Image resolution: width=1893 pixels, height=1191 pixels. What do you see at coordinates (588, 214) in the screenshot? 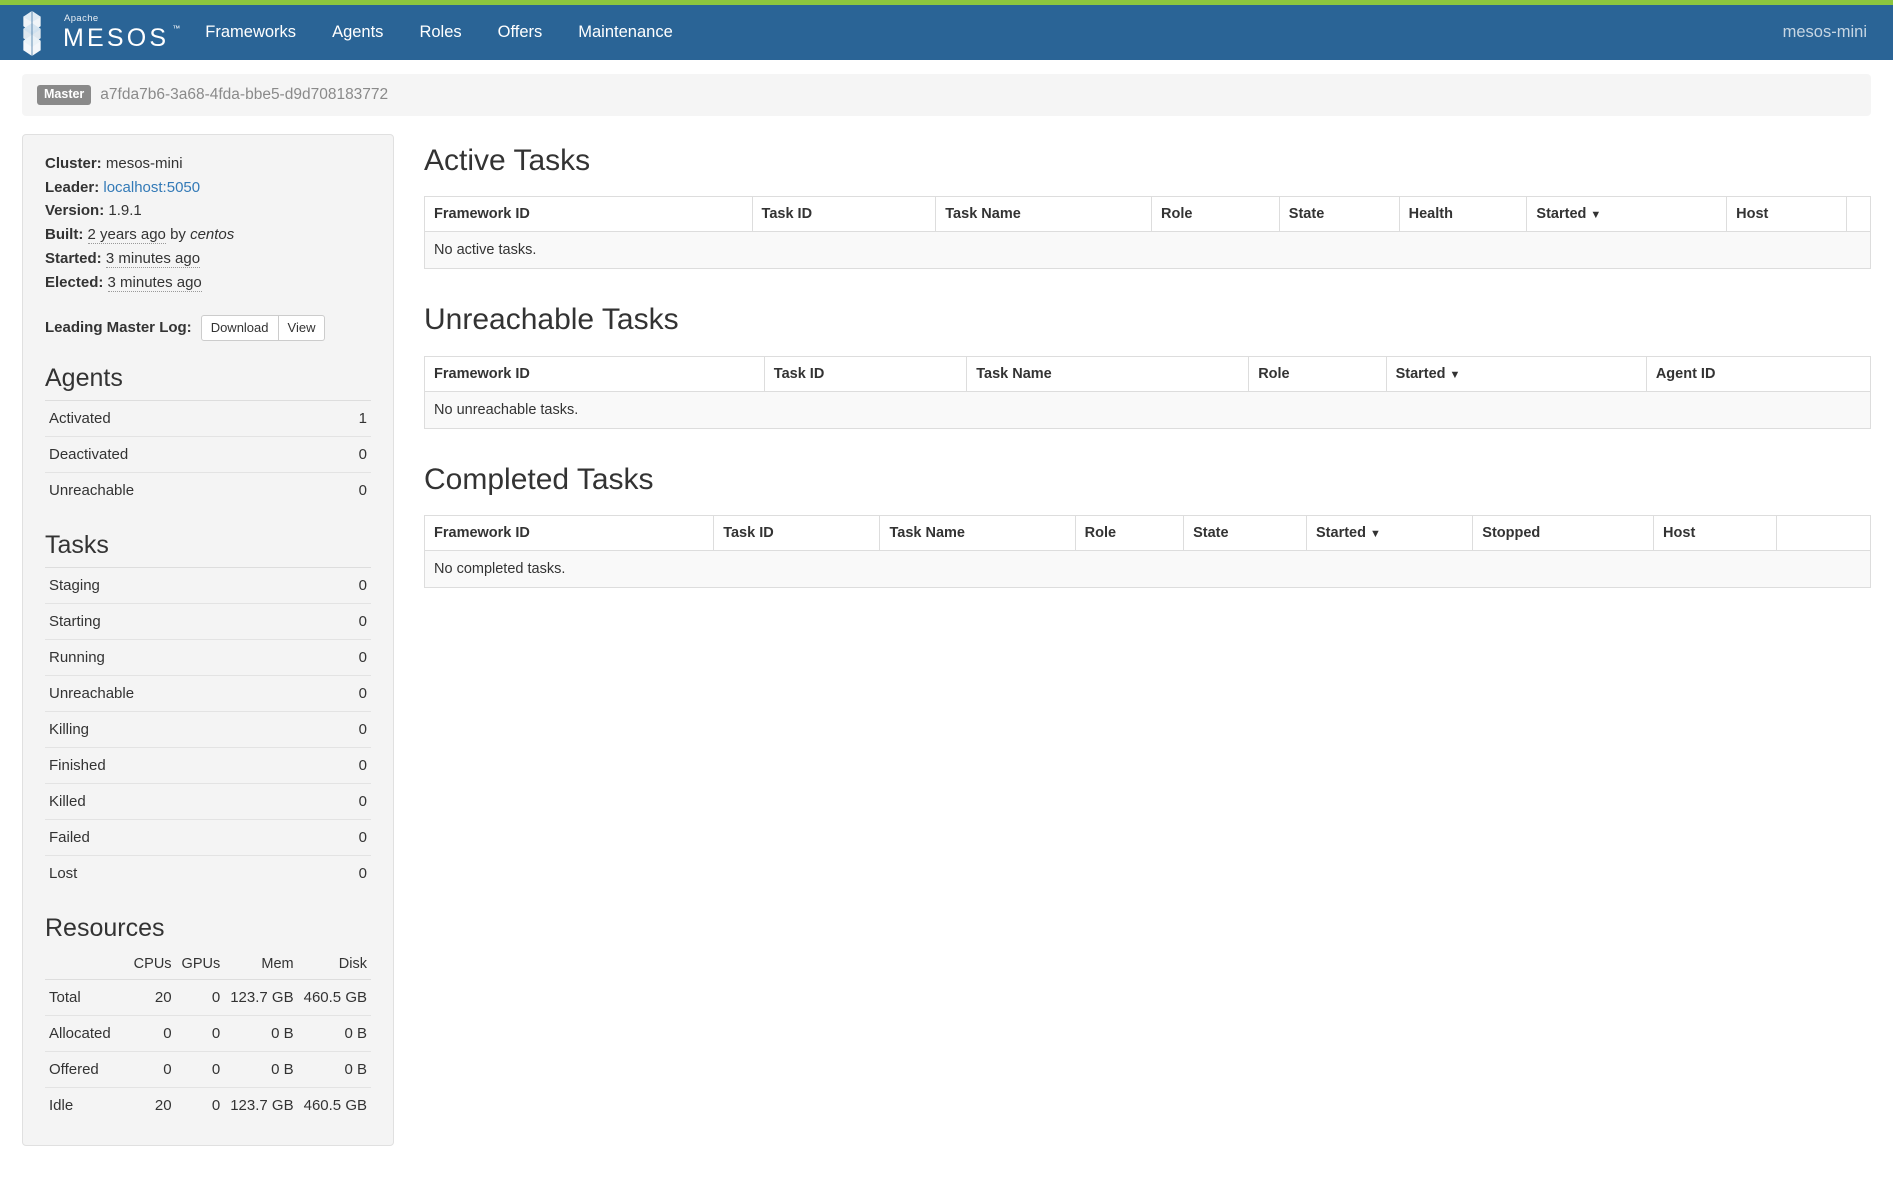
I see `active-col-framework-id: Framework ID` at bounding box center [588, 214].